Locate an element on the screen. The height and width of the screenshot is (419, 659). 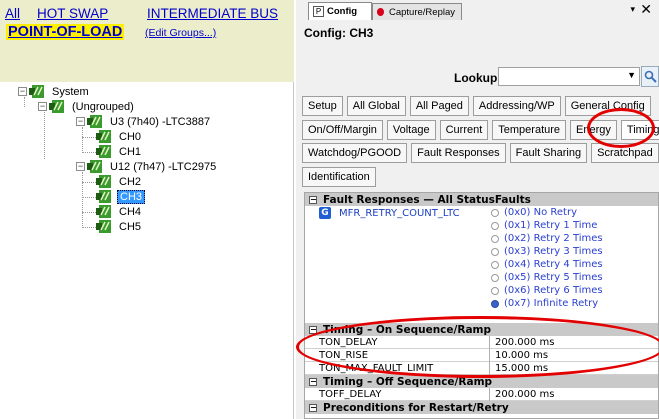
tab-all-global: All Global is located at coordinates (376, 106).